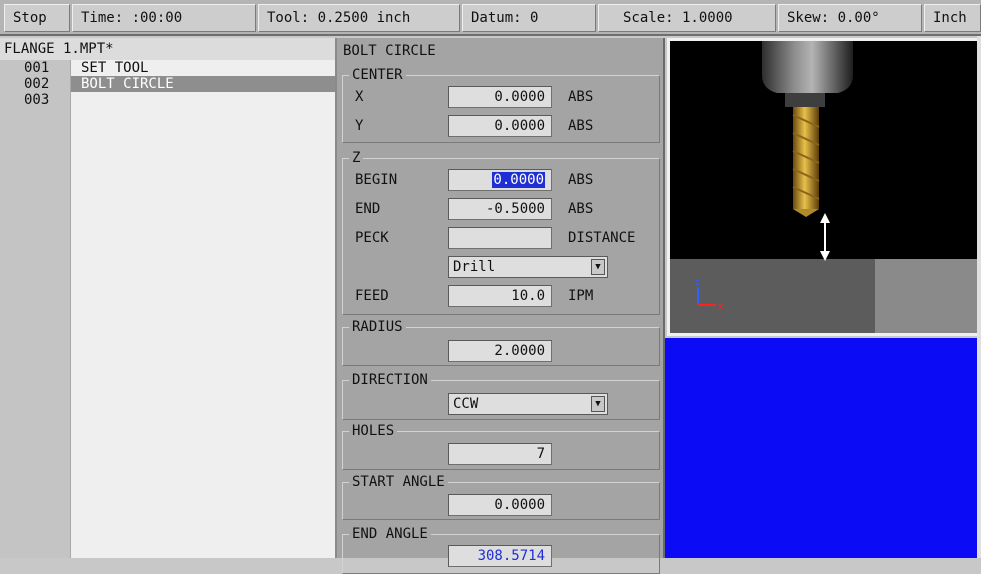 The height and width of the screenshot is (574, 981). What do you see at coordinates (500, 454) in the screenshot?
I see `holes-input: 7` at bounding box center [500, 454].